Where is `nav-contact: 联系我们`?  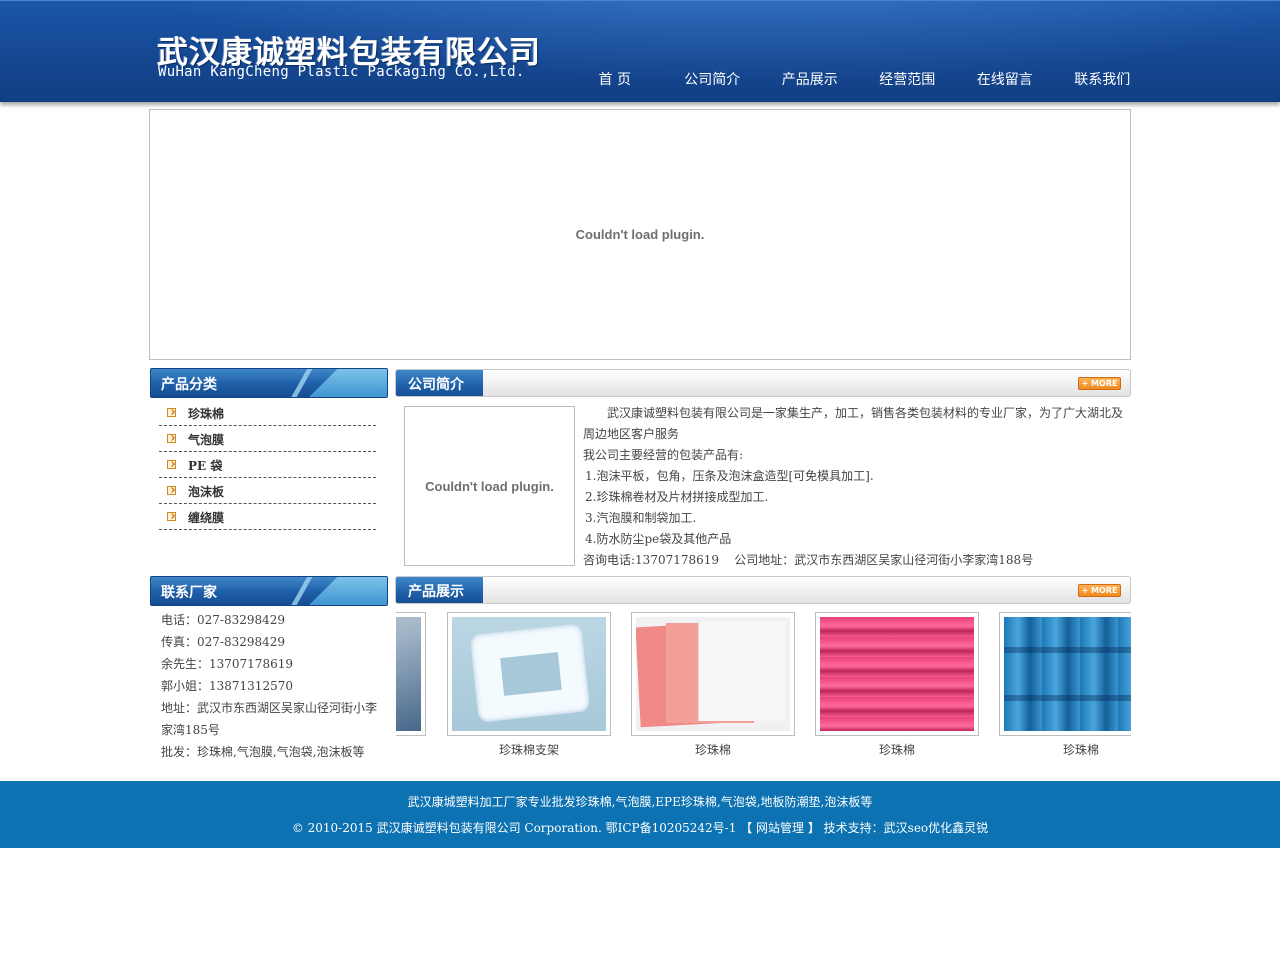
nav-contact: 联系我们 is located at coordinates (1103, 79).